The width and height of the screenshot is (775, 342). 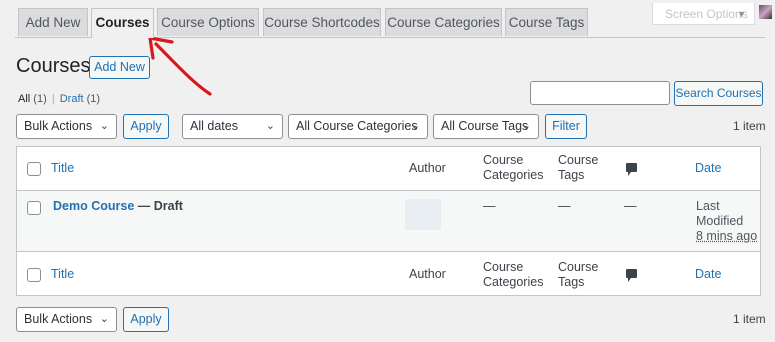 I want to click on column-categories: Course Categories, so click(x=513, y=168).